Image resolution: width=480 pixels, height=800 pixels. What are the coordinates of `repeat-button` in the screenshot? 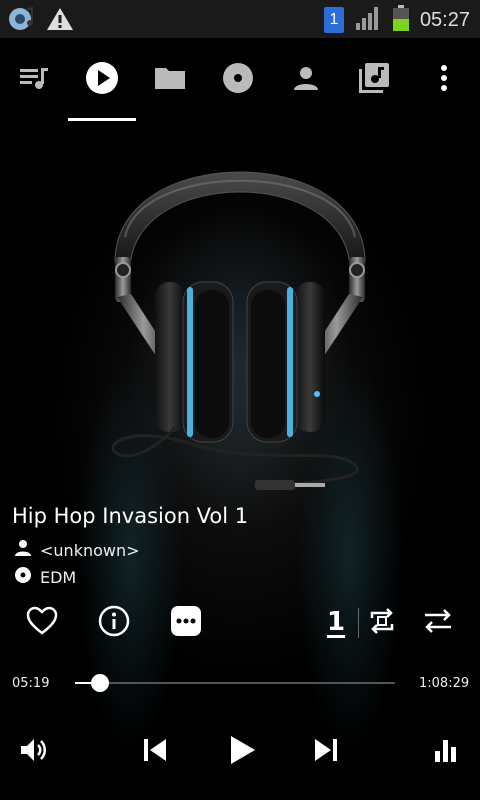 It's located at (382, 623).